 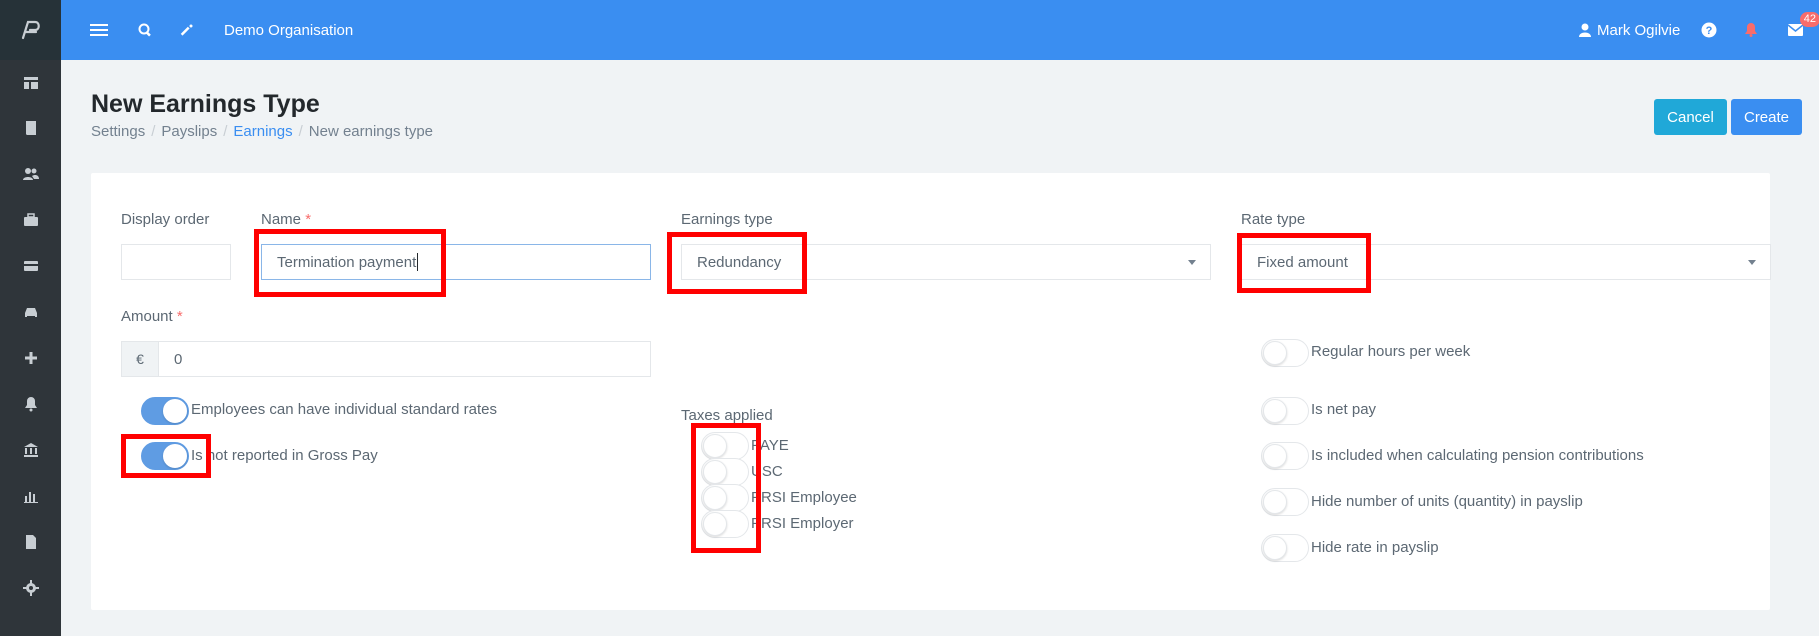 I want to click on chart-icon, so click(x=30, y=496).